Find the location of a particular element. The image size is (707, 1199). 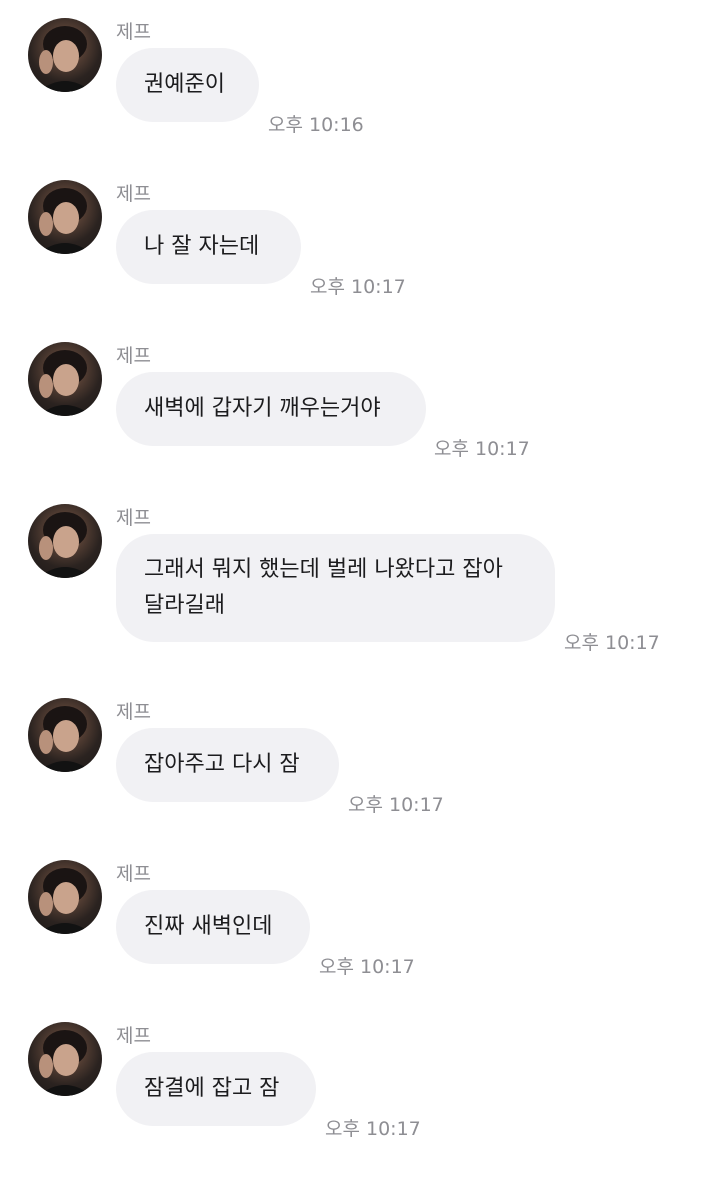

message-bubble: 잠결에 잡고 잠 is located at coordinates (216, 1089).